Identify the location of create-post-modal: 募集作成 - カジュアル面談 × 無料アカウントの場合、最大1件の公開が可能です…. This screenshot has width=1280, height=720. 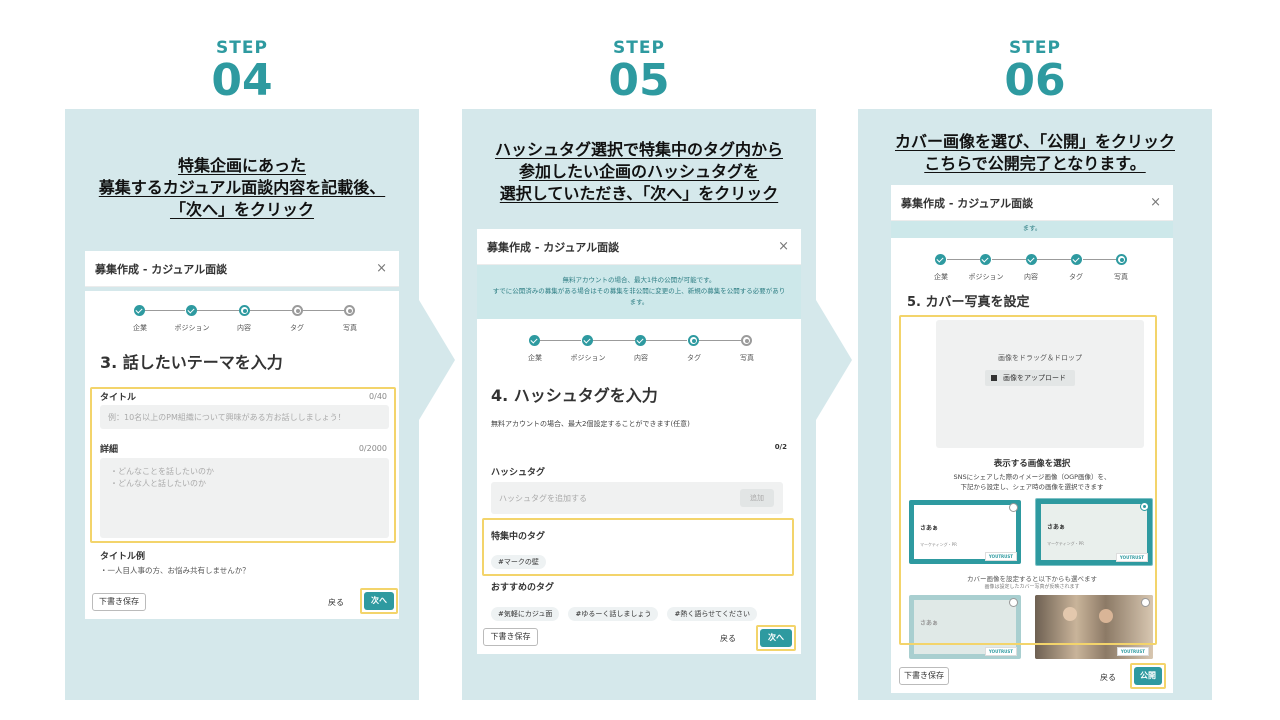
(639, 441).